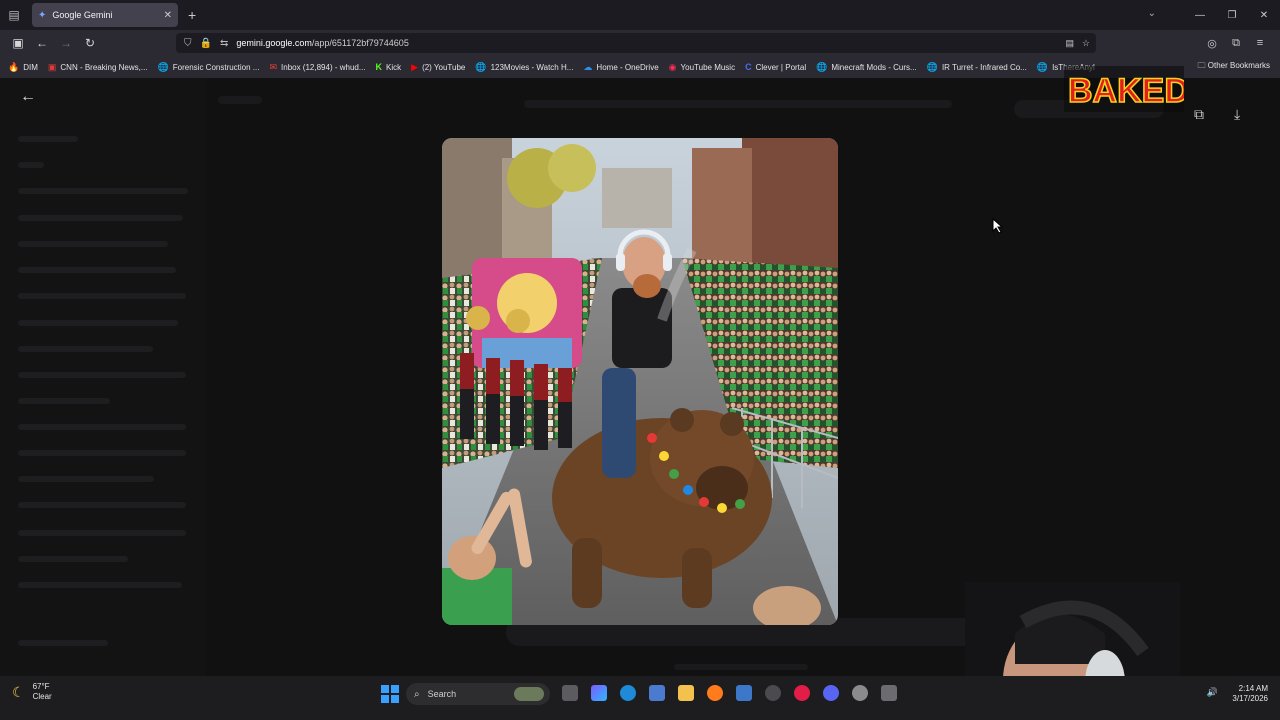 The width and height of the screenshot is (1280, 720). Describe the element at coordinates (417, 694) in the screenshot. I see `search-icon: ⌕` at that location.